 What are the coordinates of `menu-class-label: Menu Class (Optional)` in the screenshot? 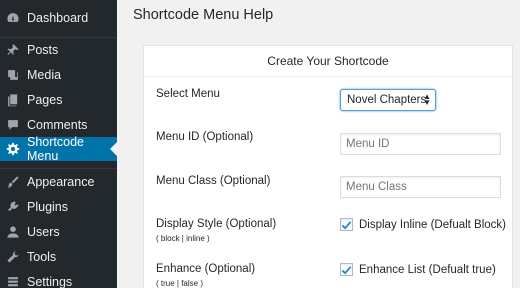 It's located at (213, 181).